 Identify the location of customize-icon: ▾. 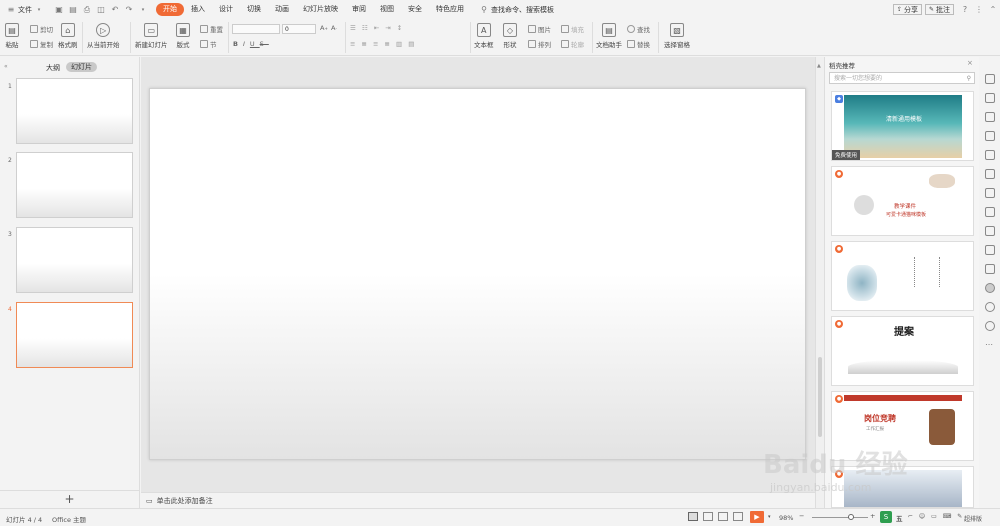
(143, 10).